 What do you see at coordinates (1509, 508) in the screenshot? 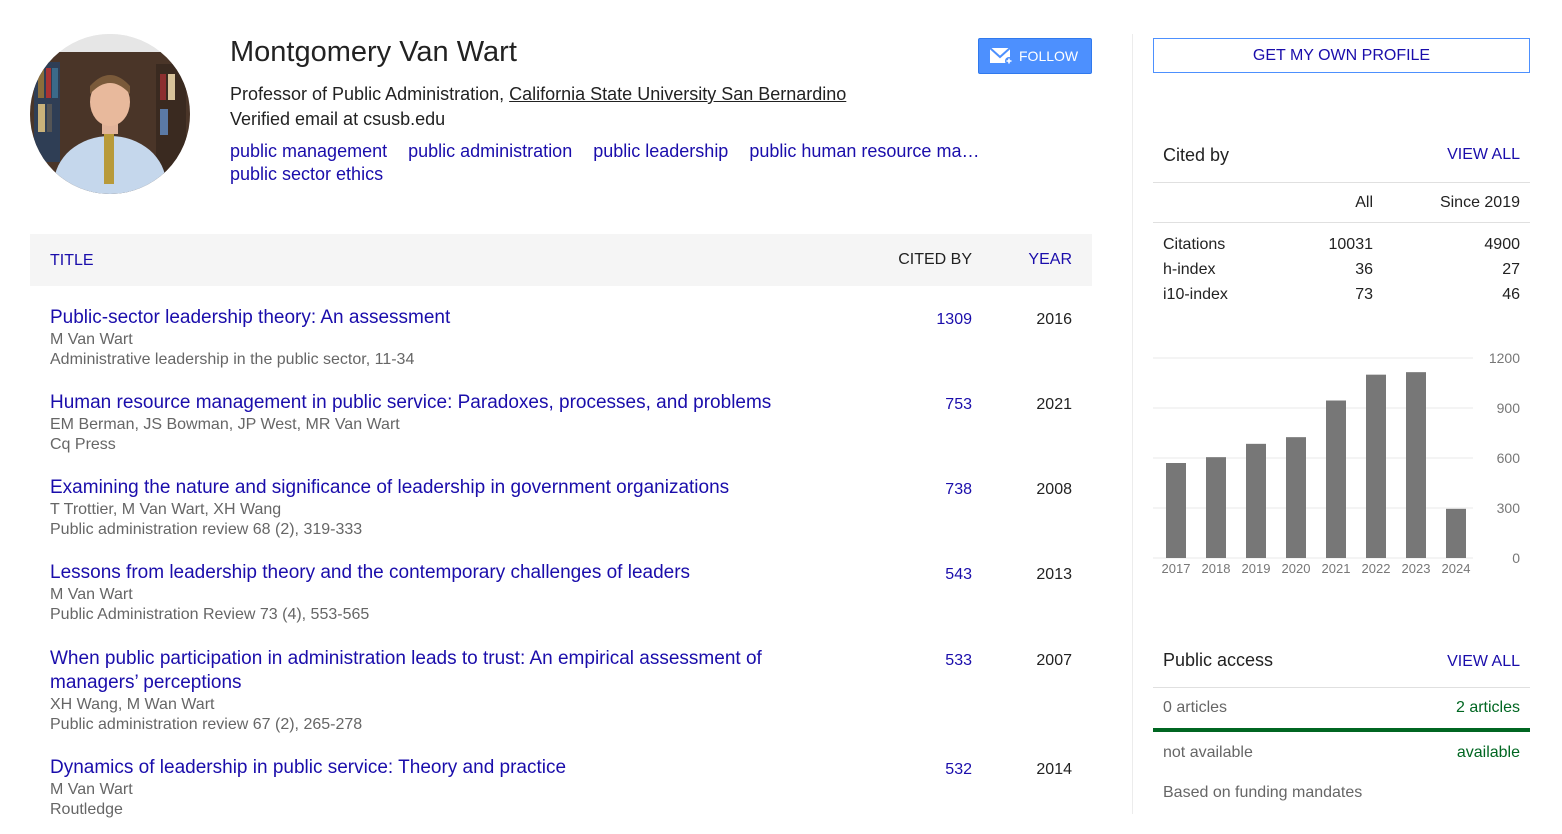
I see `y-tick-label: 300` at bounding box center [1509, 508].